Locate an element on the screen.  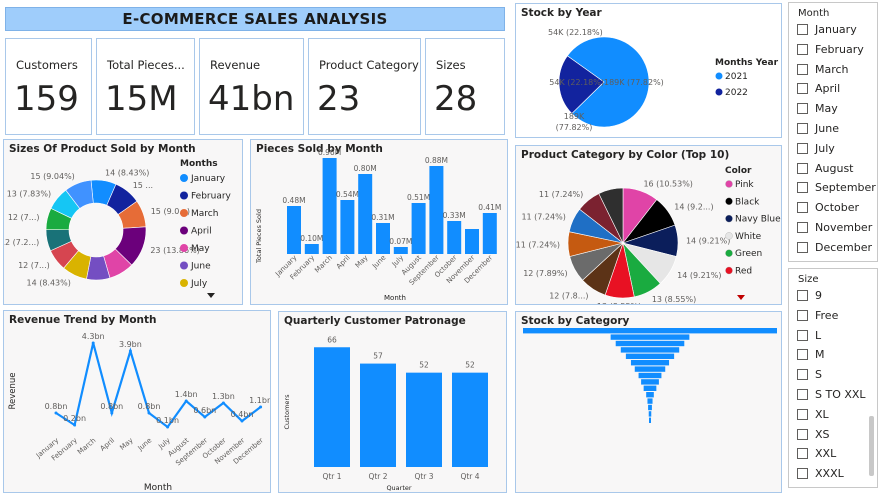
stock-by-category-panel: Stock by Category is located at coordinates (648, 402).